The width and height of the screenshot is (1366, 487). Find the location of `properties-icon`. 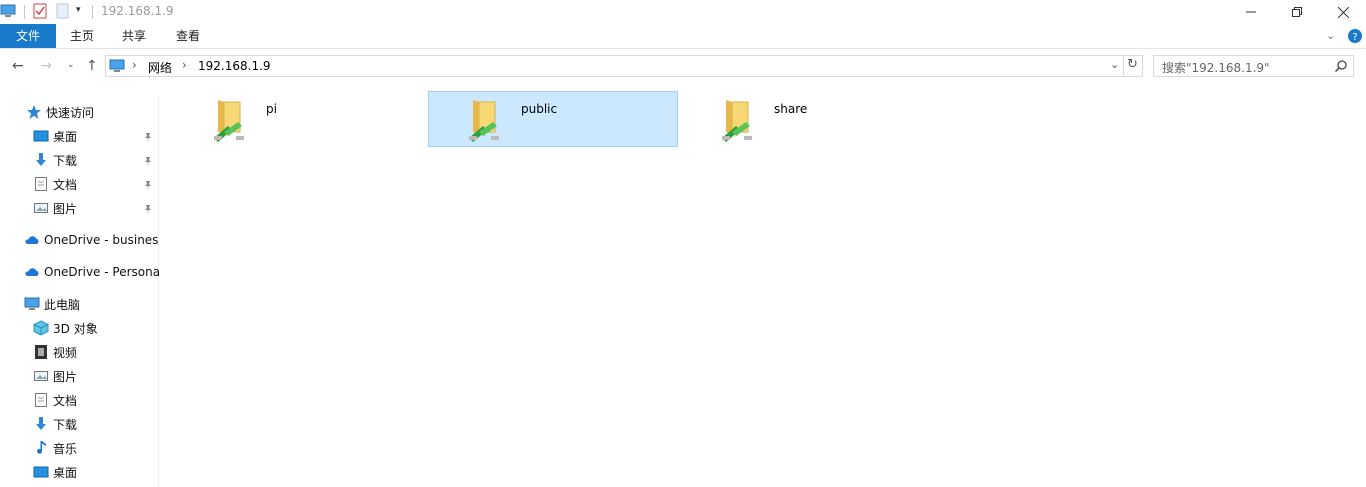

properties-icon is located at coordinates (40, 11).